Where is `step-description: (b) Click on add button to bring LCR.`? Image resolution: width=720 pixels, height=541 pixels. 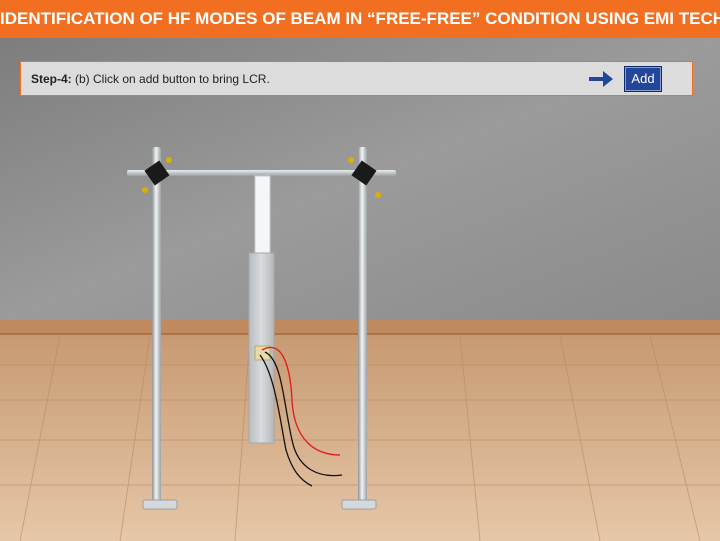
step-description: (b) Click on add button to bring LCR. is located at coordinates (170, 79).